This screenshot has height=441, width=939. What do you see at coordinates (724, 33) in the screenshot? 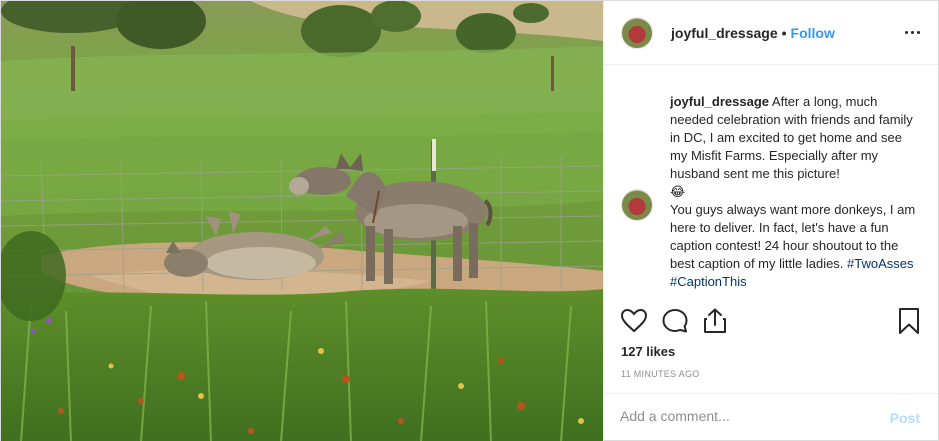
I see `header-username: joyful_dressage` at bounding box center [724, 33].